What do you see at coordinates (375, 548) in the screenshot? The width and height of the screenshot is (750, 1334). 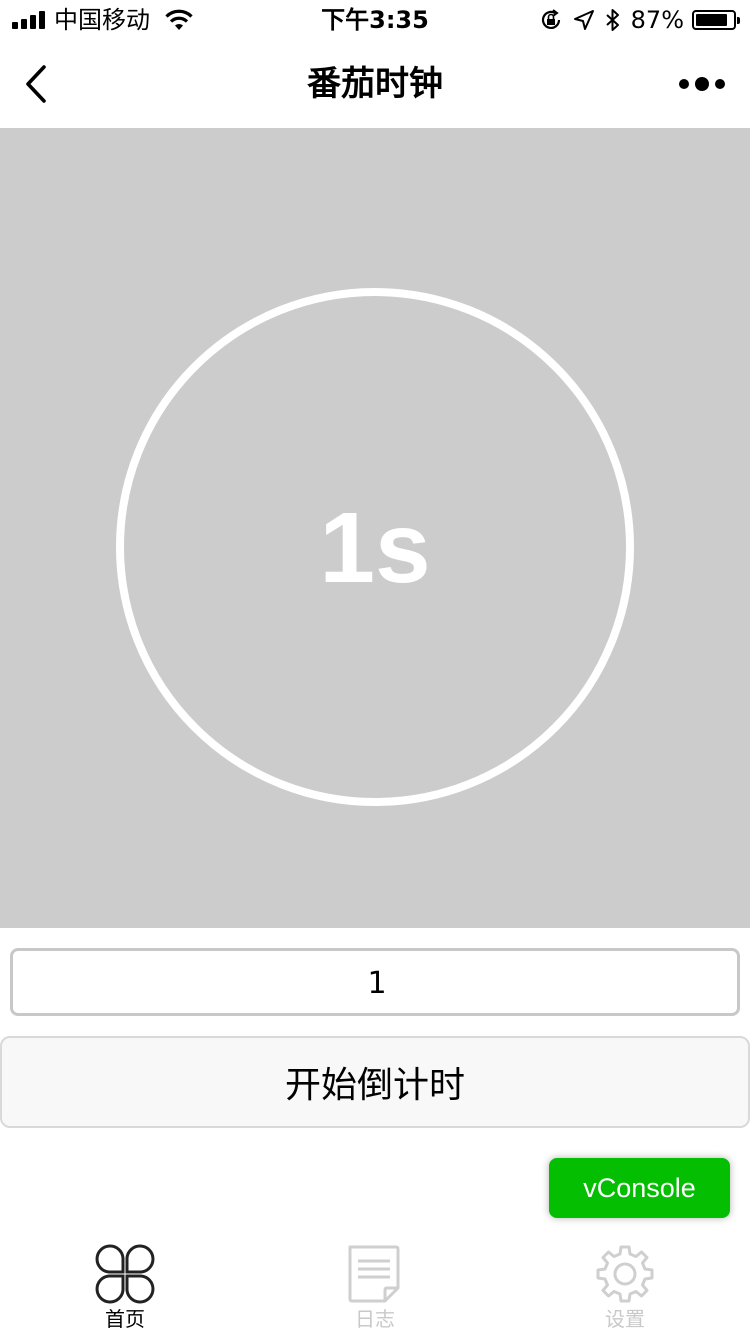 I see `countdown-display: 1s` at bounding box center [375, 548].